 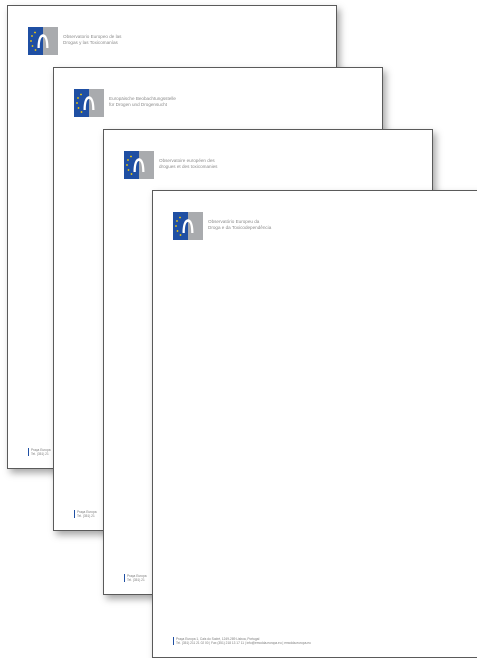 What do you see at coordinates (92, 36) in the screenshot?
I see `organization-name-line1: Observatorio Europeo de las` at bounding box center [92, 36].